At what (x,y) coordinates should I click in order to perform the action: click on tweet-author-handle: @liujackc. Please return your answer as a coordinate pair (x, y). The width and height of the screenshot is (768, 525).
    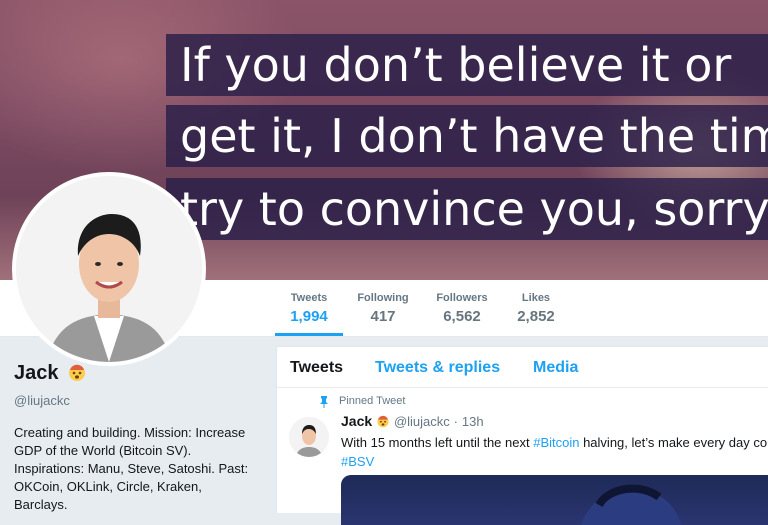
    Looking at the image, I should click on (422, 421).